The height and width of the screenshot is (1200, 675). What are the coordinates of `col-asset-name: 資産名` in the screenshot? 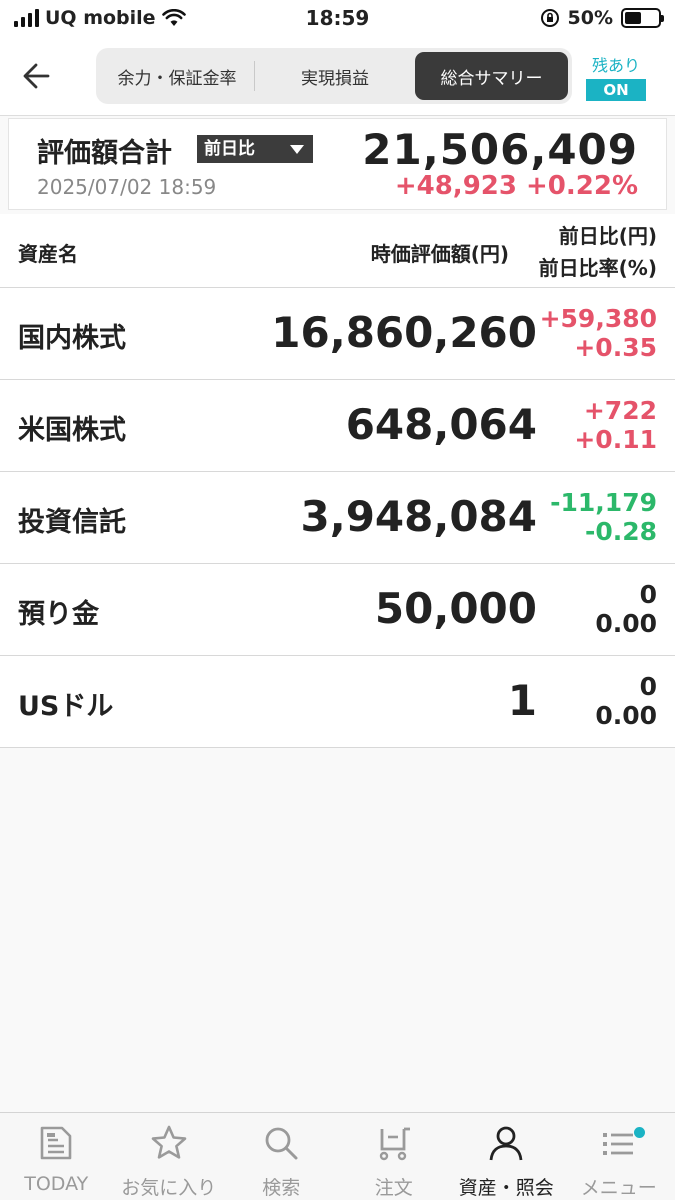 It's located at (48, 254).